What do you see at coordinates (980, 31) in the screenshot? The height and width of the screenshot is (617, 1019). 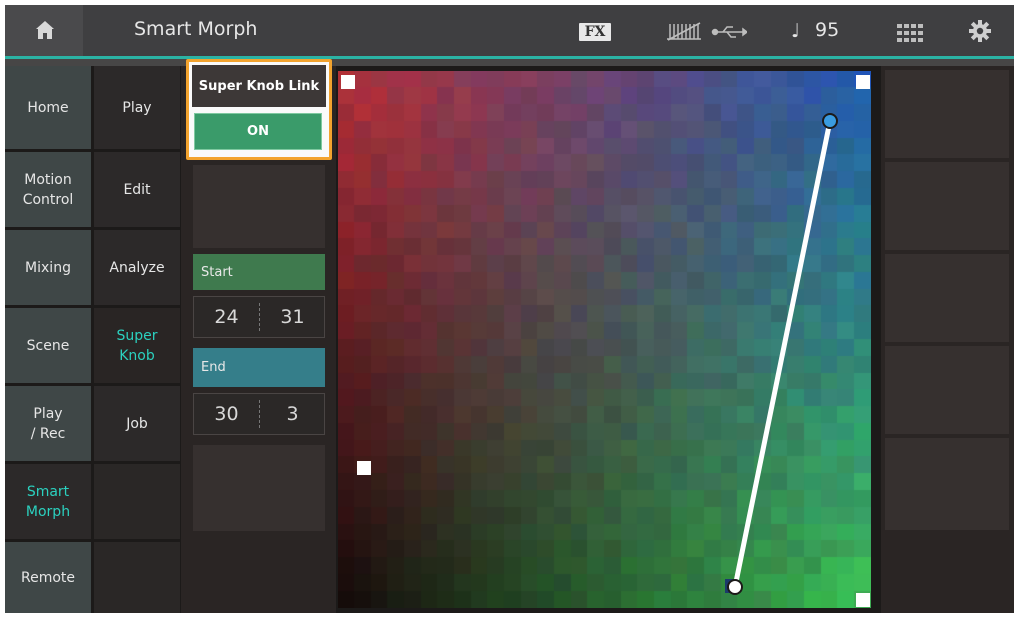 I see `gear-icon` at bounding box center [980, 31].